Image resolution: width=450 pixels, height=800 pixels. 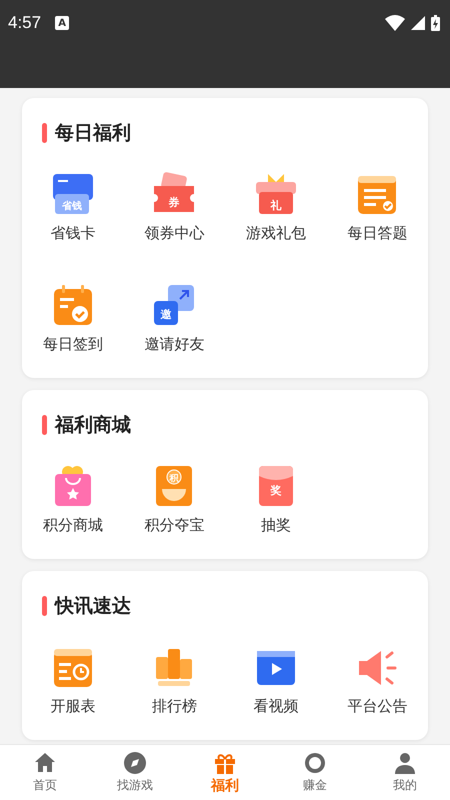 I want to click on section-title: 每日福利, so click(x=93, y=133).